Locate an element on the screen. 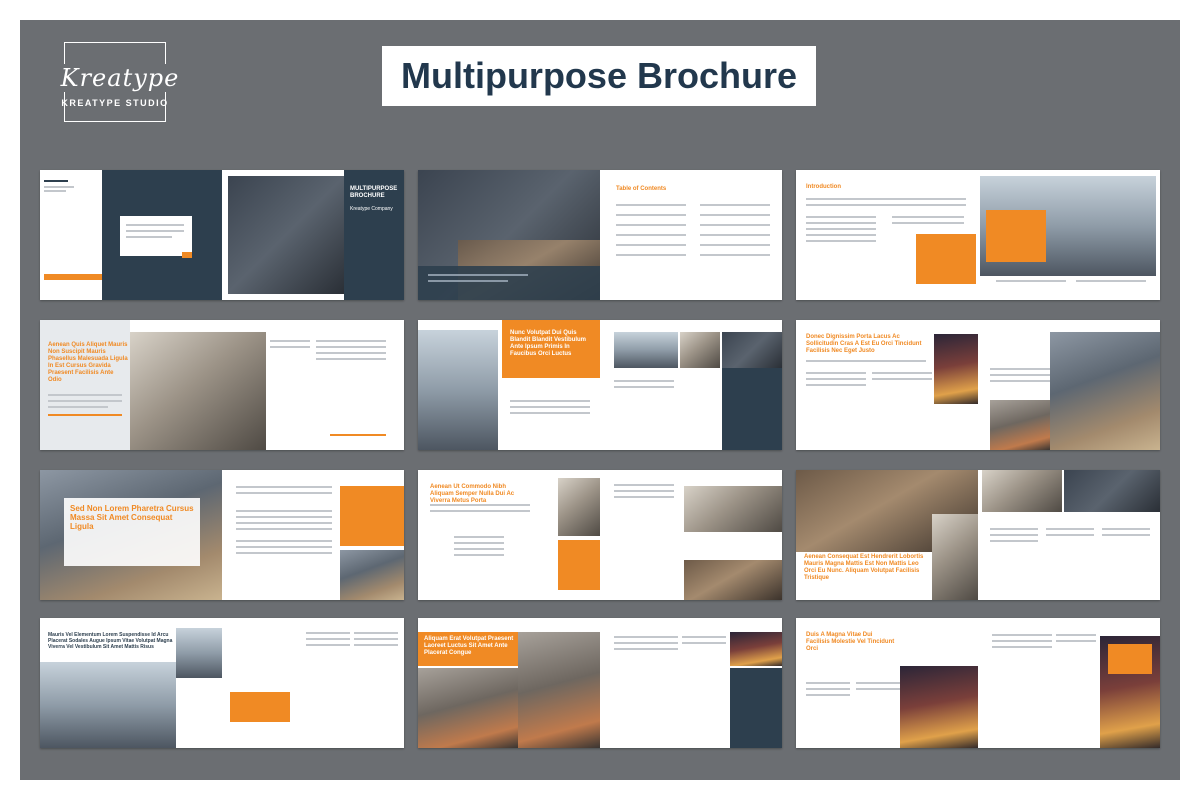  spread-subheading: Kreatype Company is located at coordinates (371, 209).